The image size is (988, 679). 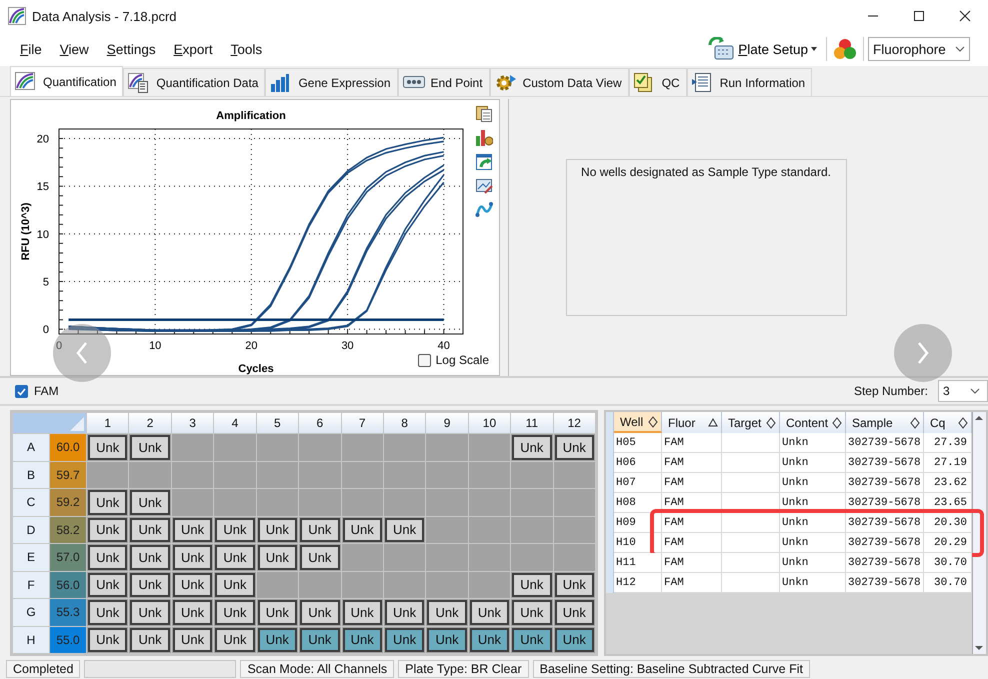 What do you see at coordinates (891, 391) in the screenshot?
I see `step-number-label: Step Number:` at bounding box center [891, 391].